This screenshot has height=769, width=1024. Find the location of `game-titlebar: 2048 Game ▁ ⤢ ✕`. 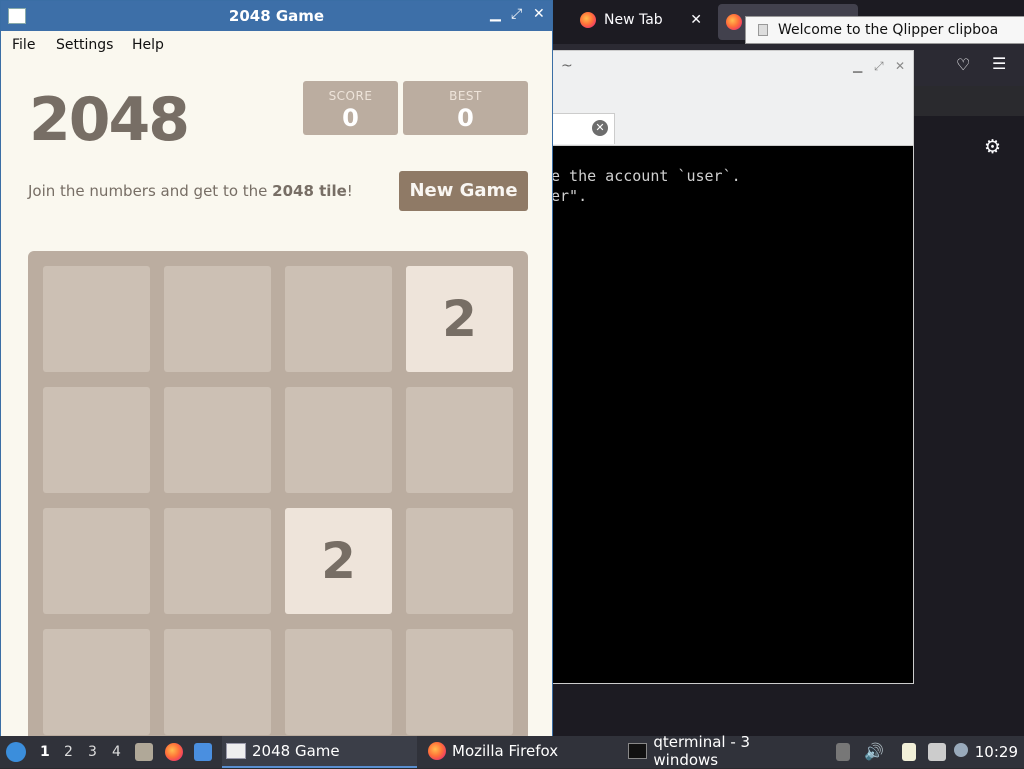

game-titlebar: 2048 Game ▁ ⤢ ✕ is located at coordinates (276, 16).